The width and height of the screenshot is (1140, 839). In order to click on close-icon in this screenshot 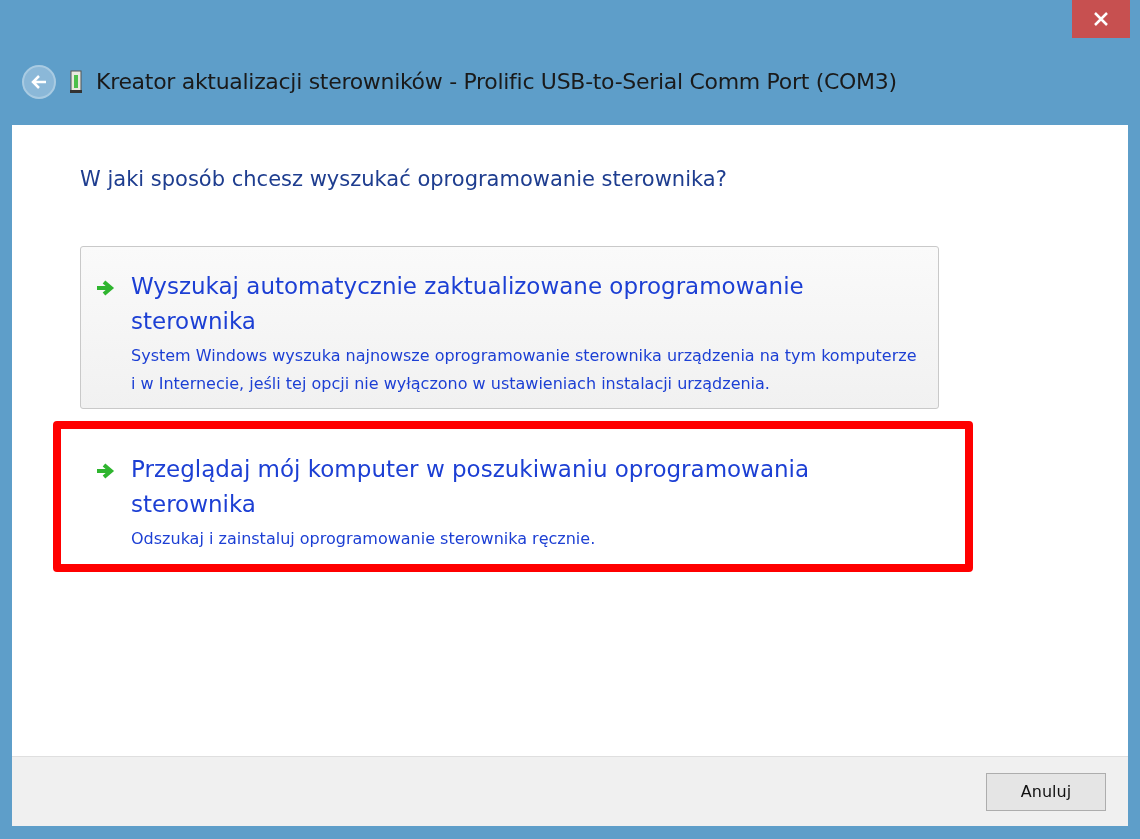, I will do `click(1101, 19)`.